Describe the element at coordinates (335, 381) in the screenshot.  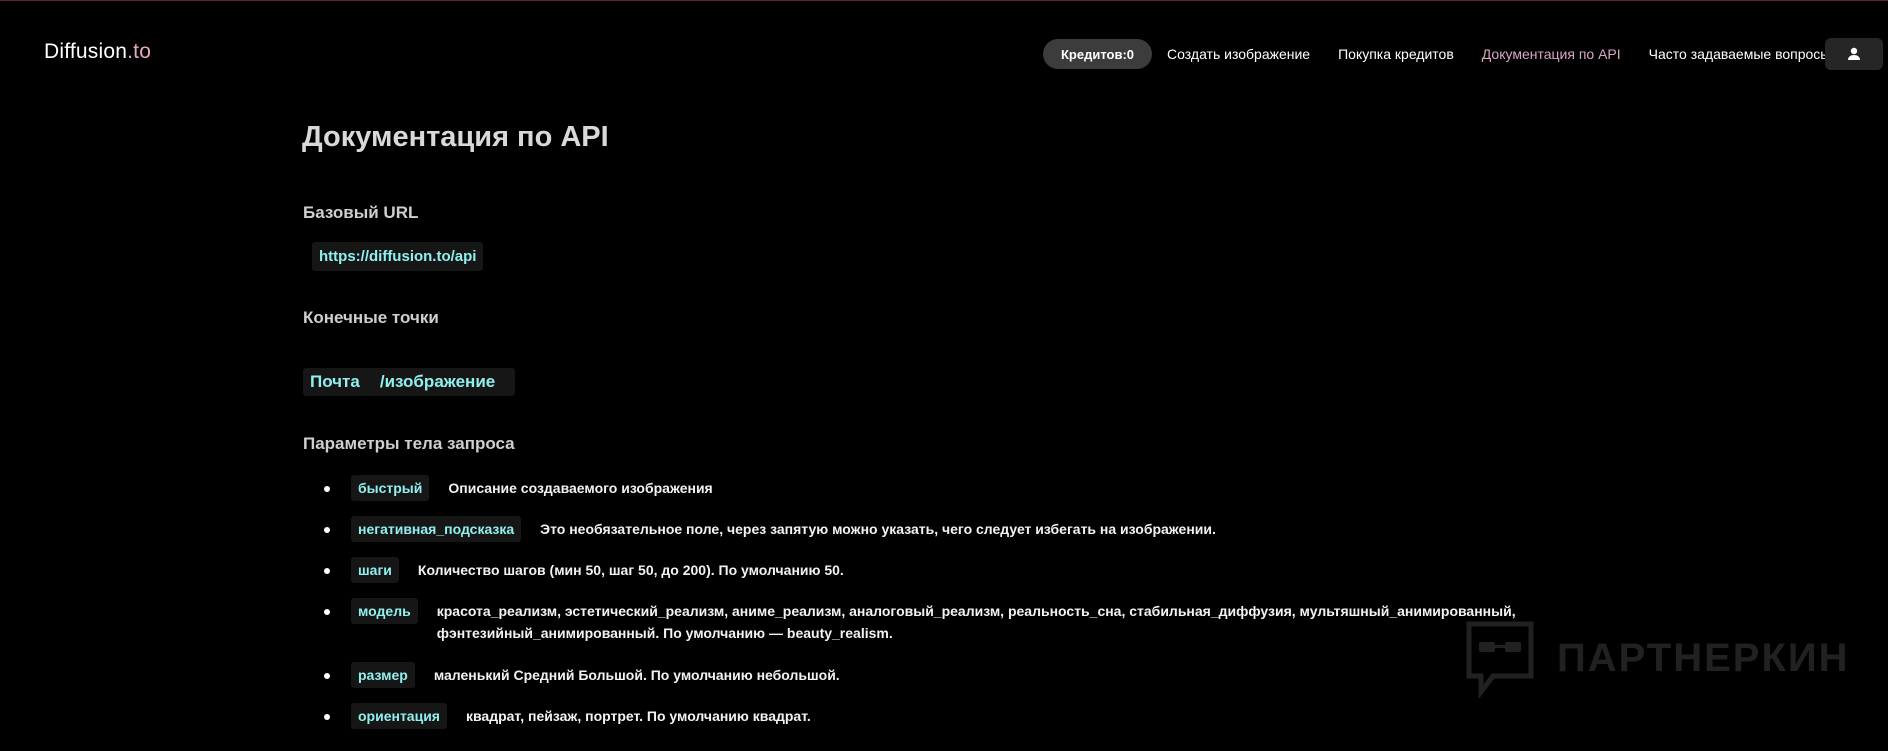
I see `endpoint-method: Почта` at that location.